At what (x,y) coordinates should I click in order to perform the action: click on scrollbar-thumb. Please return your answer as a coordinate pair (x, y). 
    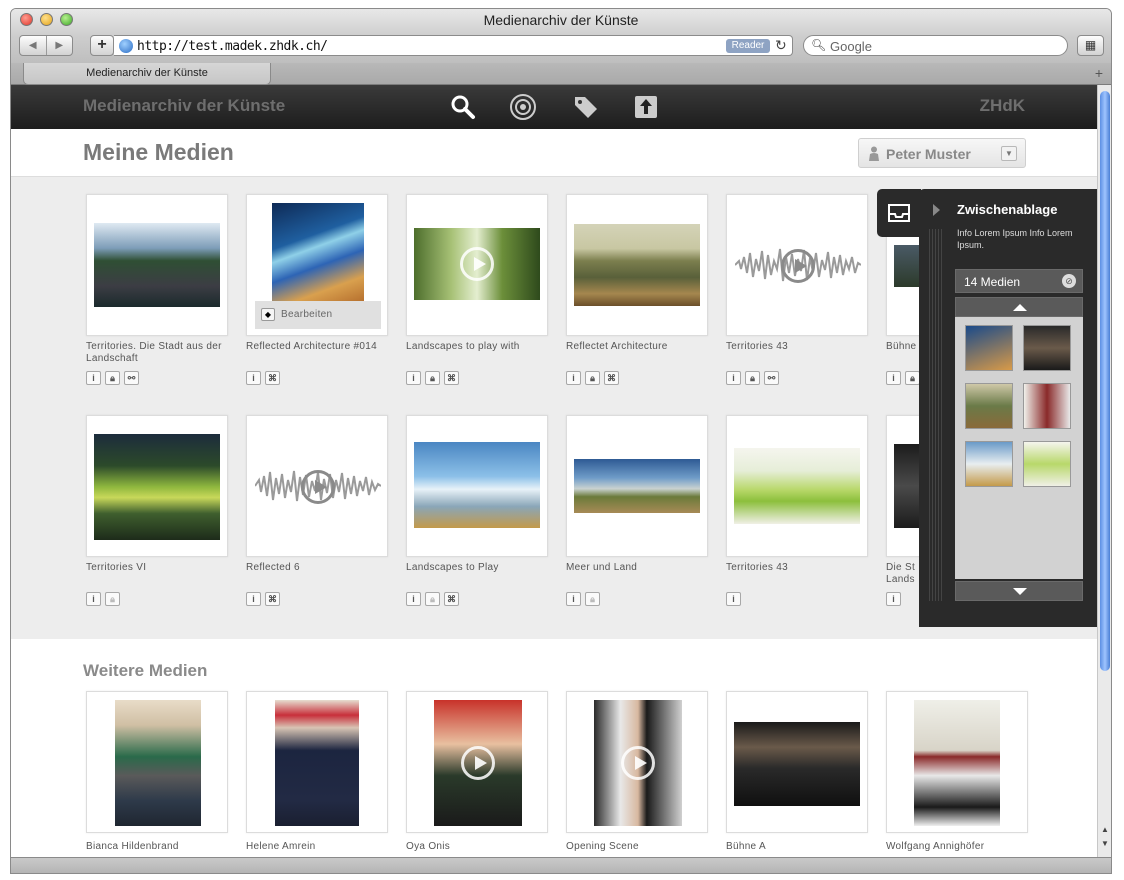
    Looking at the image, I should click on (1105, 381).